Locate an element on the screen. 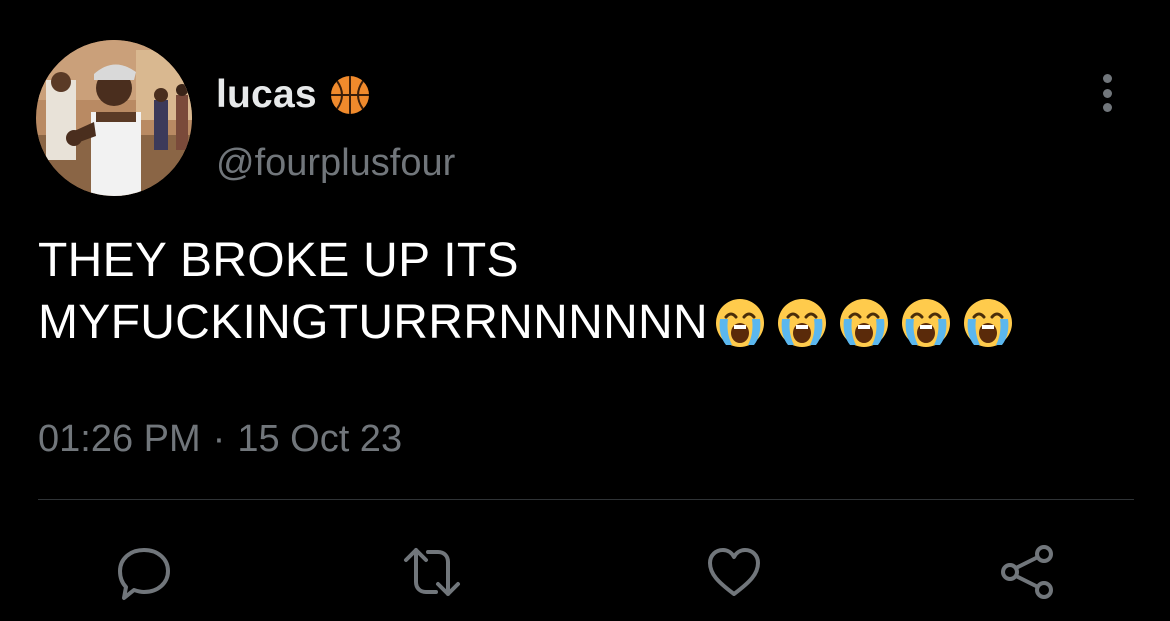 The width and height of the screenshot is (1170, 621). retweet-icon is located at coordinates (432, 572).